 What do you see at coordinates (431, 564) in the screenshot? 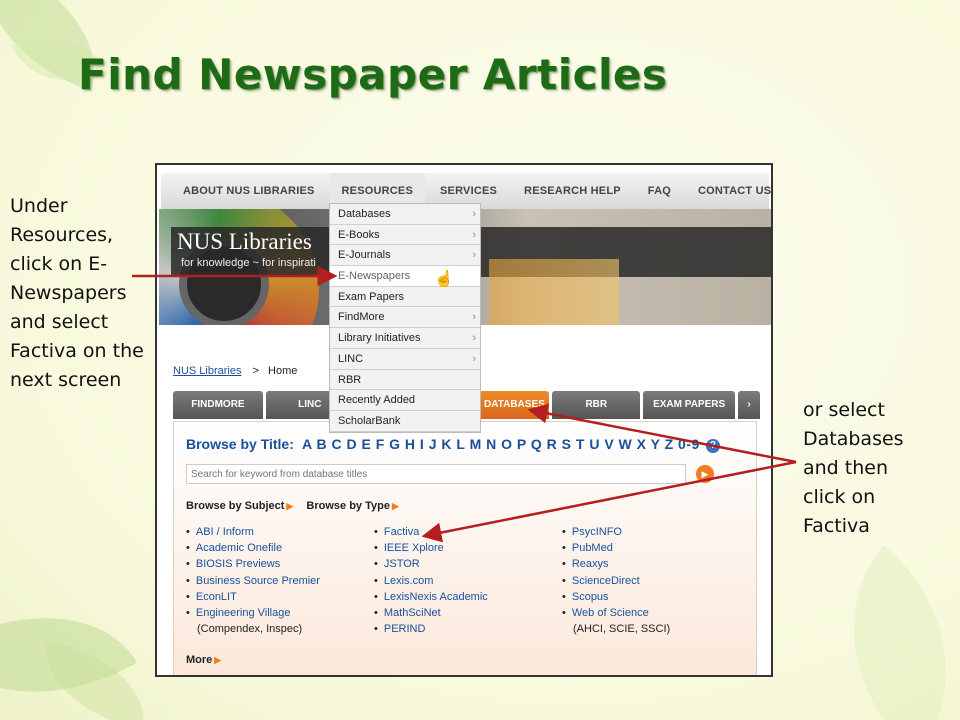
I see `database-link: • JSTOR` at bounding box center [431, 564].